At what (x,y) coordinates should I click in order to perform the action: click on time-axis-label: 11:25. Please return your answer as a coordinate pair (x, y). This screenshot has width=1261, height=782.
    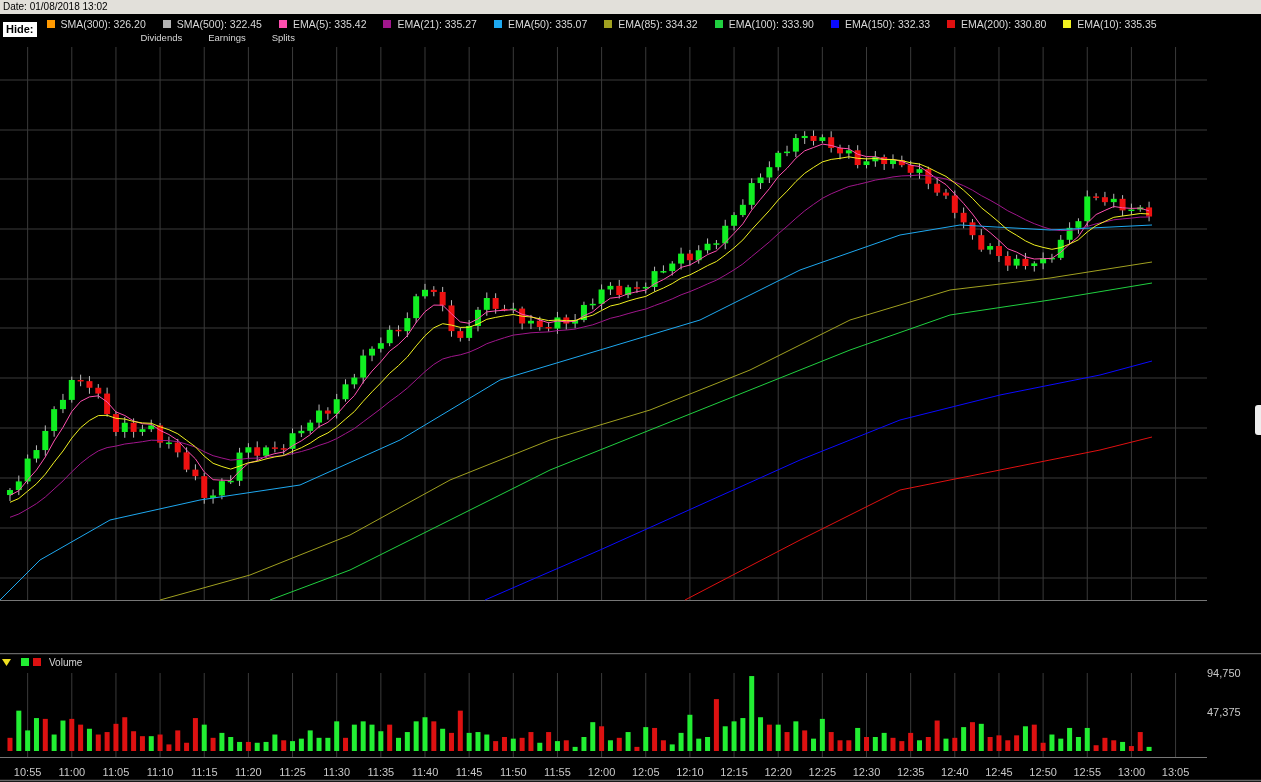
    Looking at the image, I should click on (292, 772).